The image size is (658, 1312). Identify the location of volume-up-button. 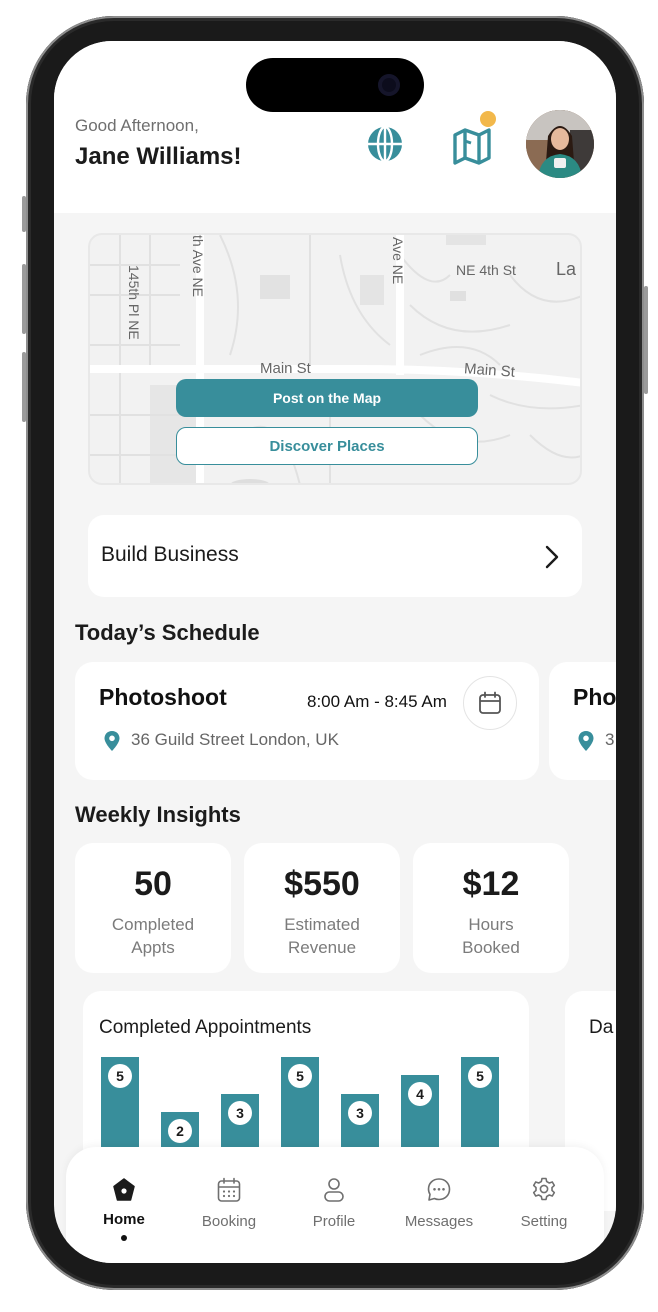
(24, 299).